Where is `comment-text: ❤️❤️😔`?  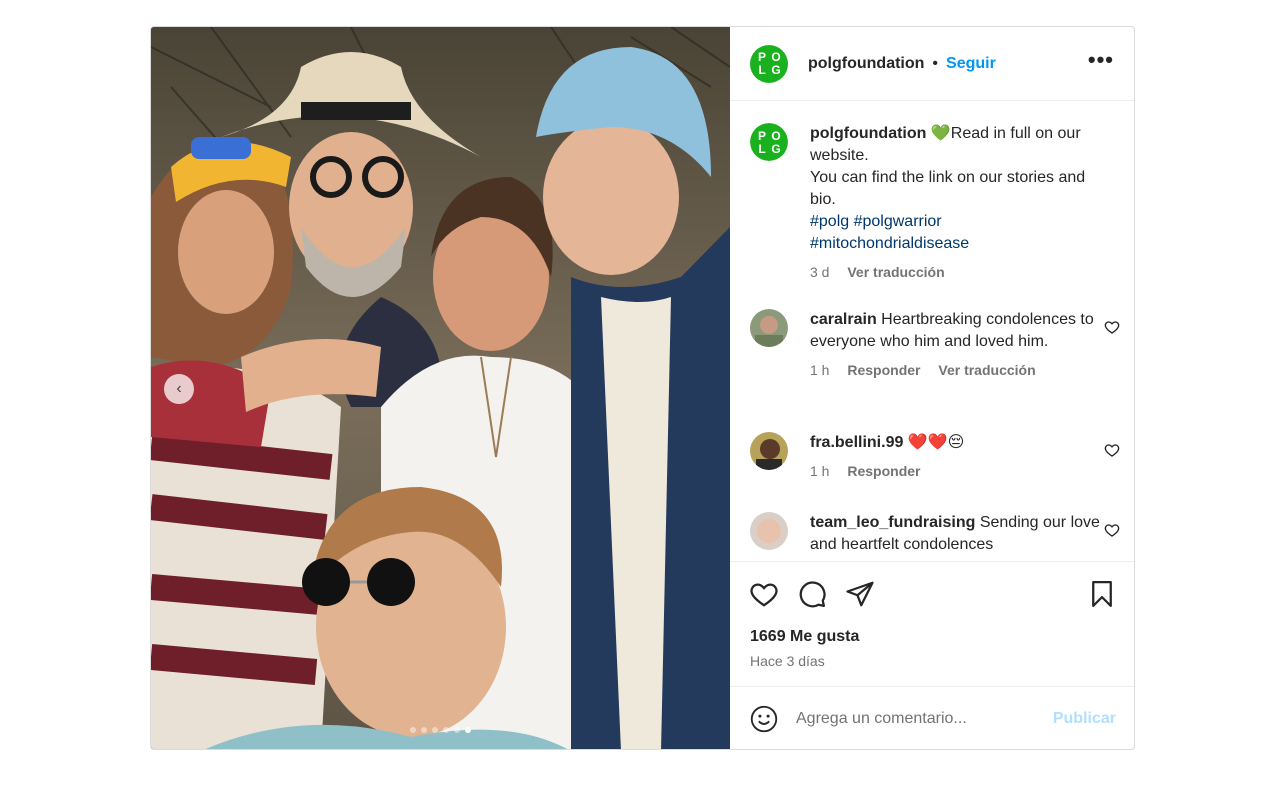 comment-text: ❤️❤️😔 is located at coordinates (936, 442).